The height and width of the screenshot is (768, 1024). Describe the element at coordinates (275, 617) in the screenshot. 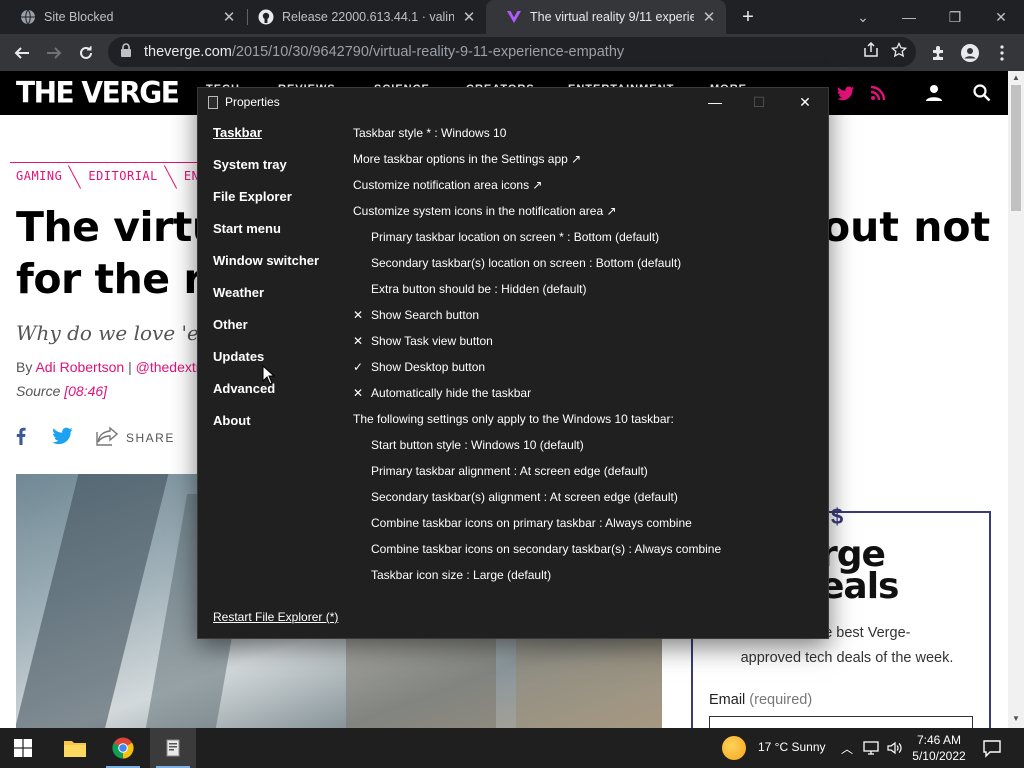

I see `restart-file-explorer-link: Restart File Explorer (*)` at that location.